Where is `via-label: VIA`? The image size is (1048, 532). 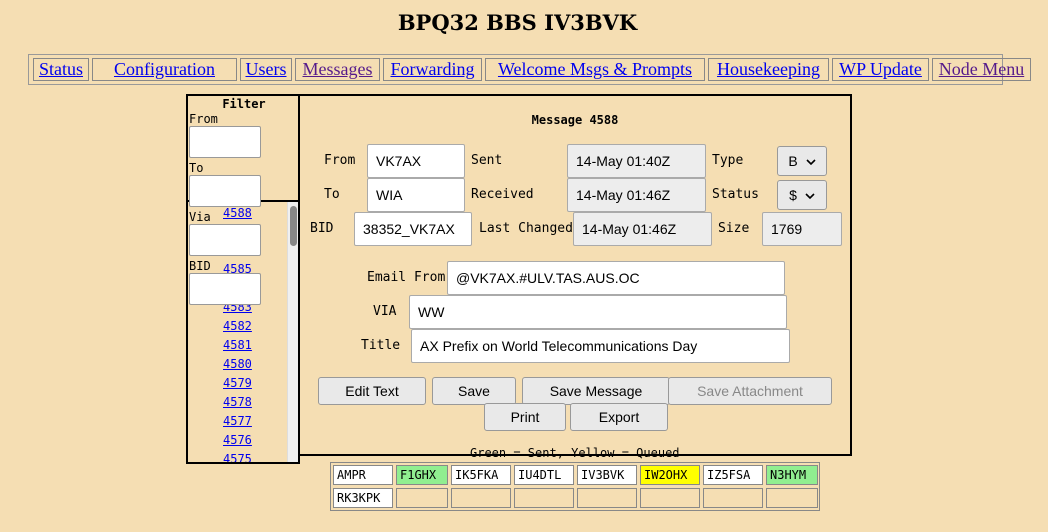
via-label: VIA is located at coordinates (385, 311).